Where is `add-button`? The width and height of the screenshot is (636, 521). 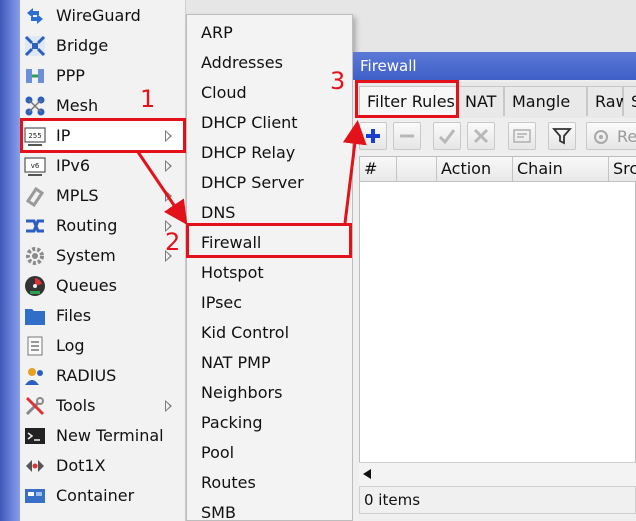
add-button is located at coordinates (373, 136).